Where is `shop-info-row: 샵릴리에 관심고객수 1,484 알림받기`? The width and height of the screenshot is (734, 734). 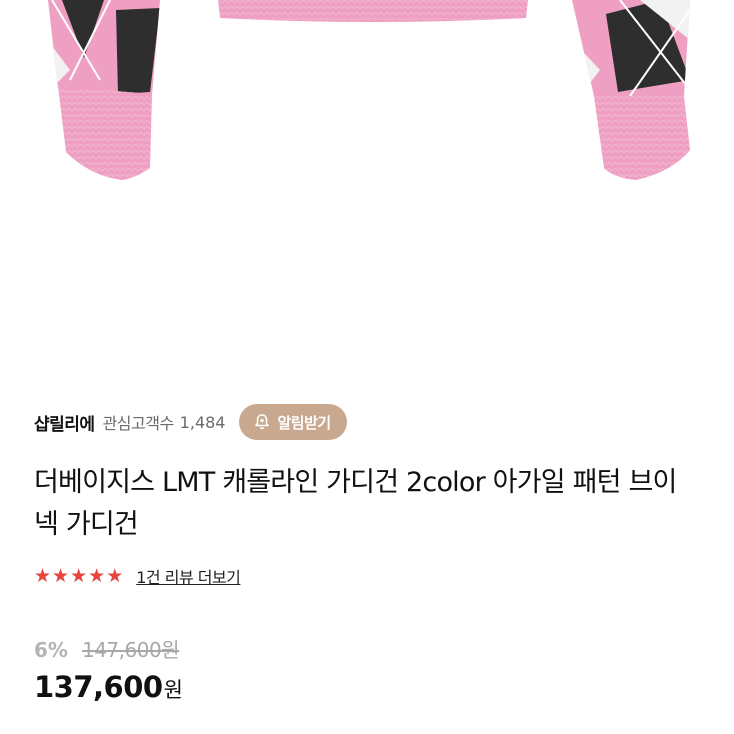 shop-info-row: 샵릴리에 관심고객수 1,484 알림받기 is located at coordinates (190, 422).